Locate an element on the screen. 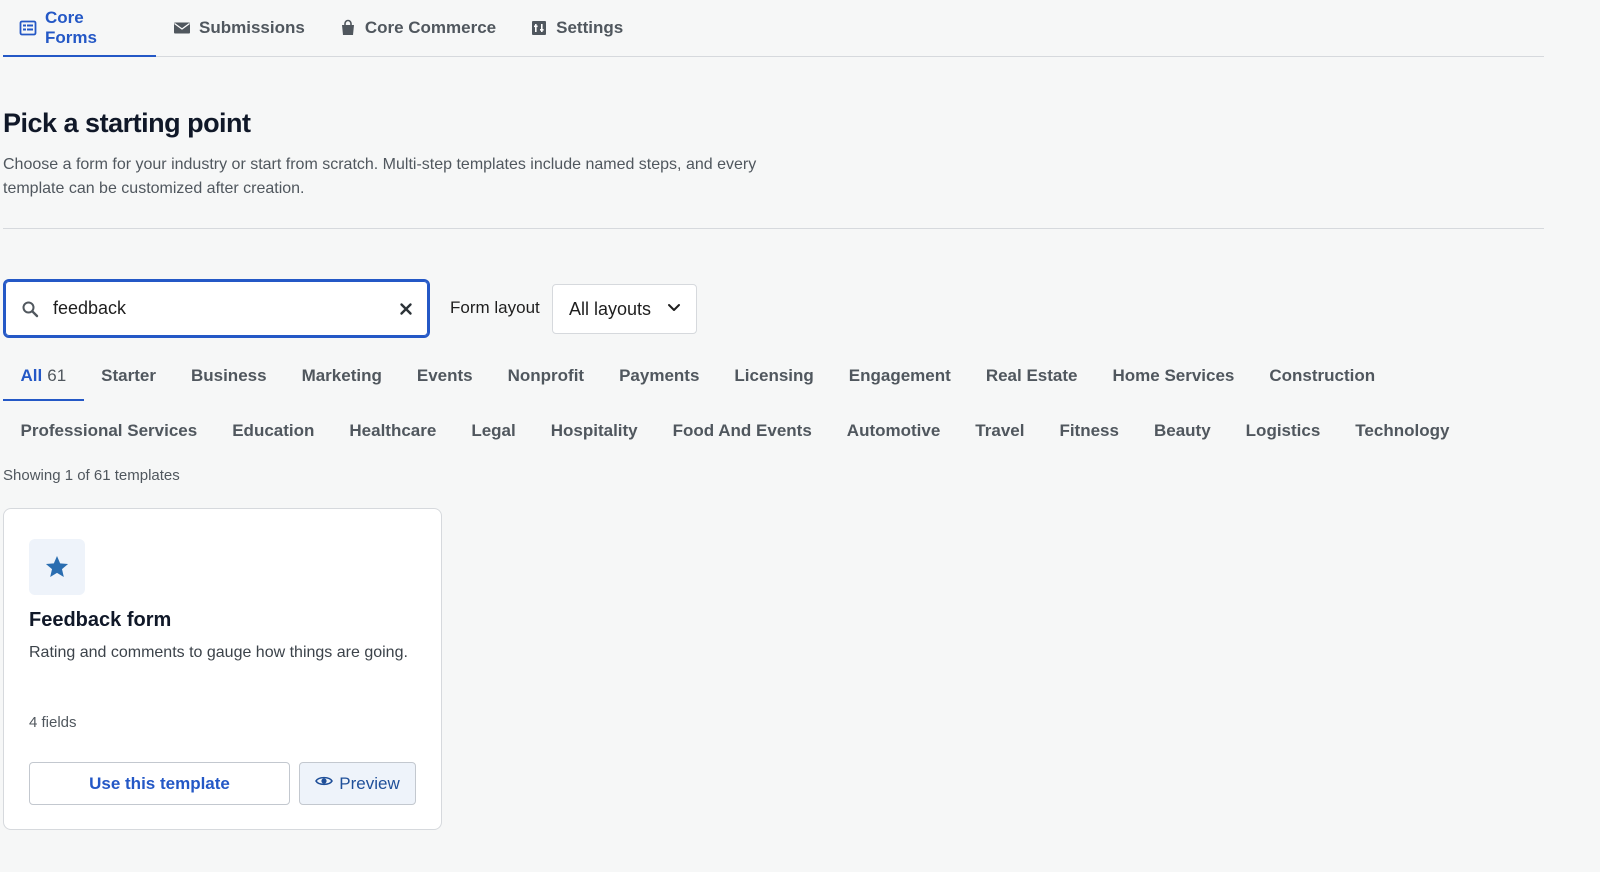 The image size is (1600, 872). preview-button: Preview is located at coordinates (357, 783).